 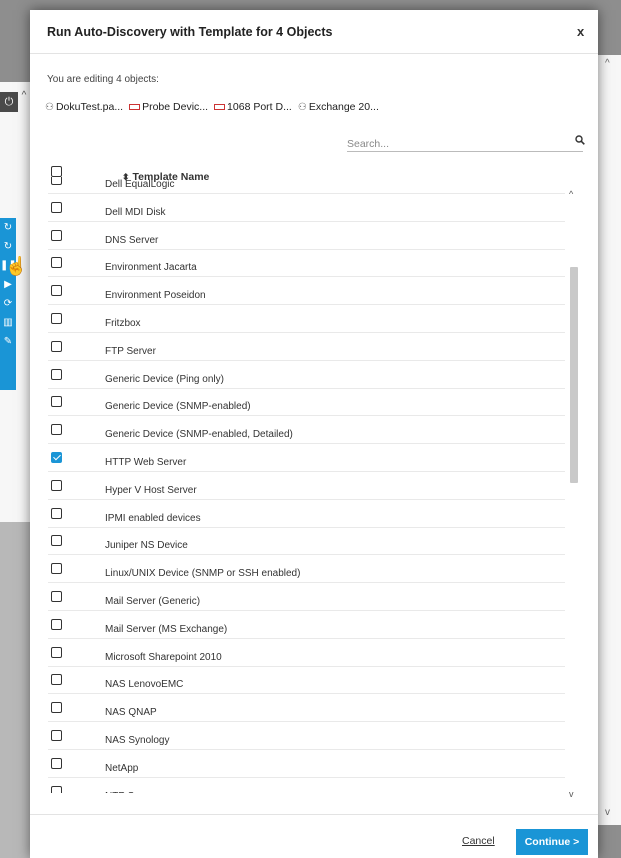 What do you see at coordinates (306, 292) in the screenshot?
I see `template-row: Environment Poseidon` at bounding box center [306, 292].